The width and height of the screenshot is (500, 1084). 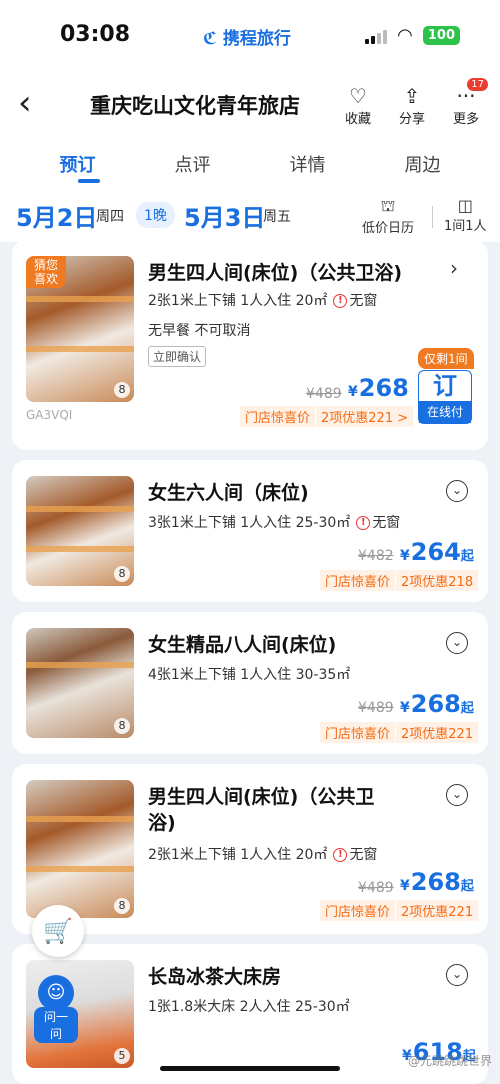 What do you see at coordinates (193, 167) in the screenshot?
I see `tab-reviews: 点评` at bounding box center [193, 167].